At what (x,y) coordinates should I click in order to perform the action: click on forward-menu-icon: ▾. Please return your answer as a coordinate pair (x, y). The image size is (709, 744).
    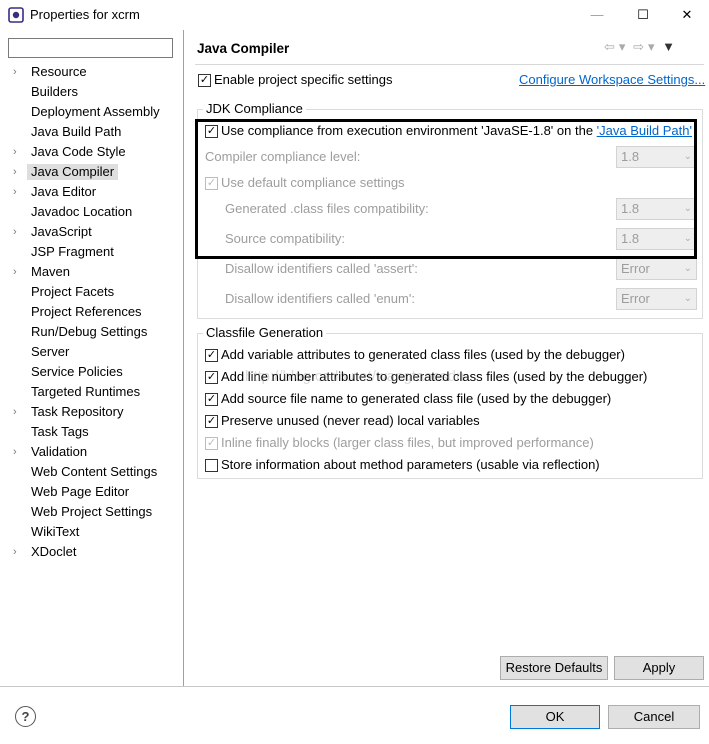
    Looking at the image, I should click on (651, 47).